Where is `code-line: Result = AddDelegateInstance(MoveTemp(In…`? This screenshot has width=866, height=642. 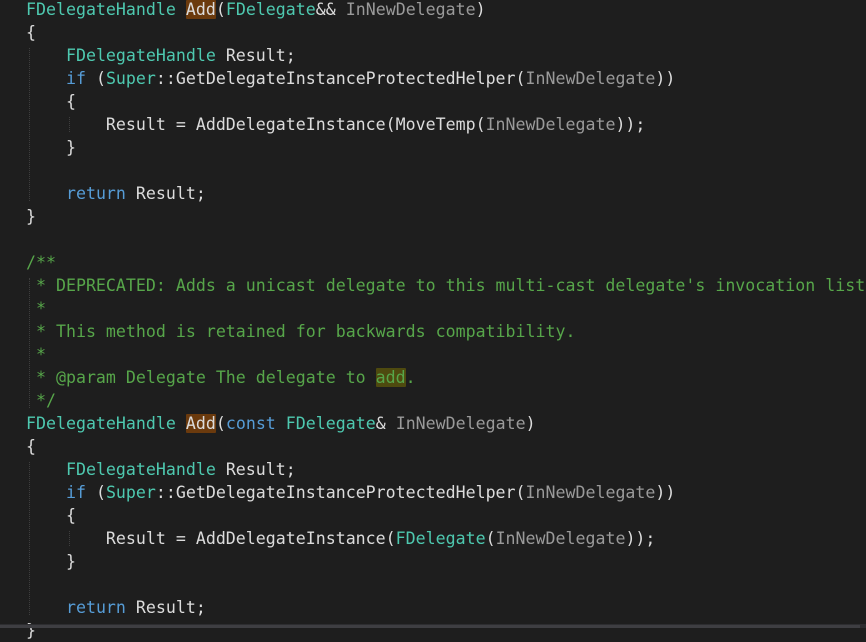
code-line: Result = AddDelegateInstance(MoveTemp(In… is located at coordinates (336, 124).